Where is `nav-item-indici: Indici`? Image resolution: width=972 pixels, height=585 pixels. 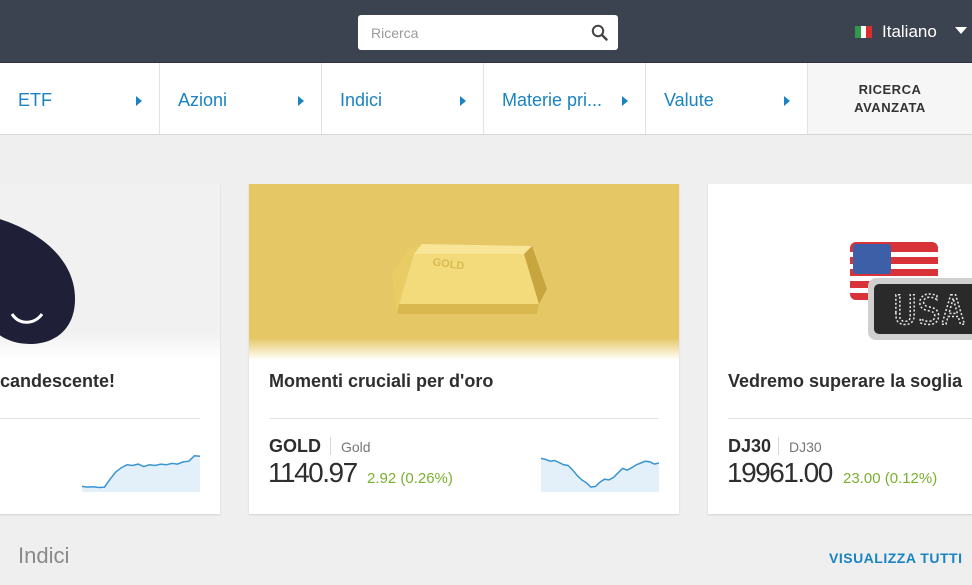 nav-item-indici: Indici is located at coordinates (403, 98).